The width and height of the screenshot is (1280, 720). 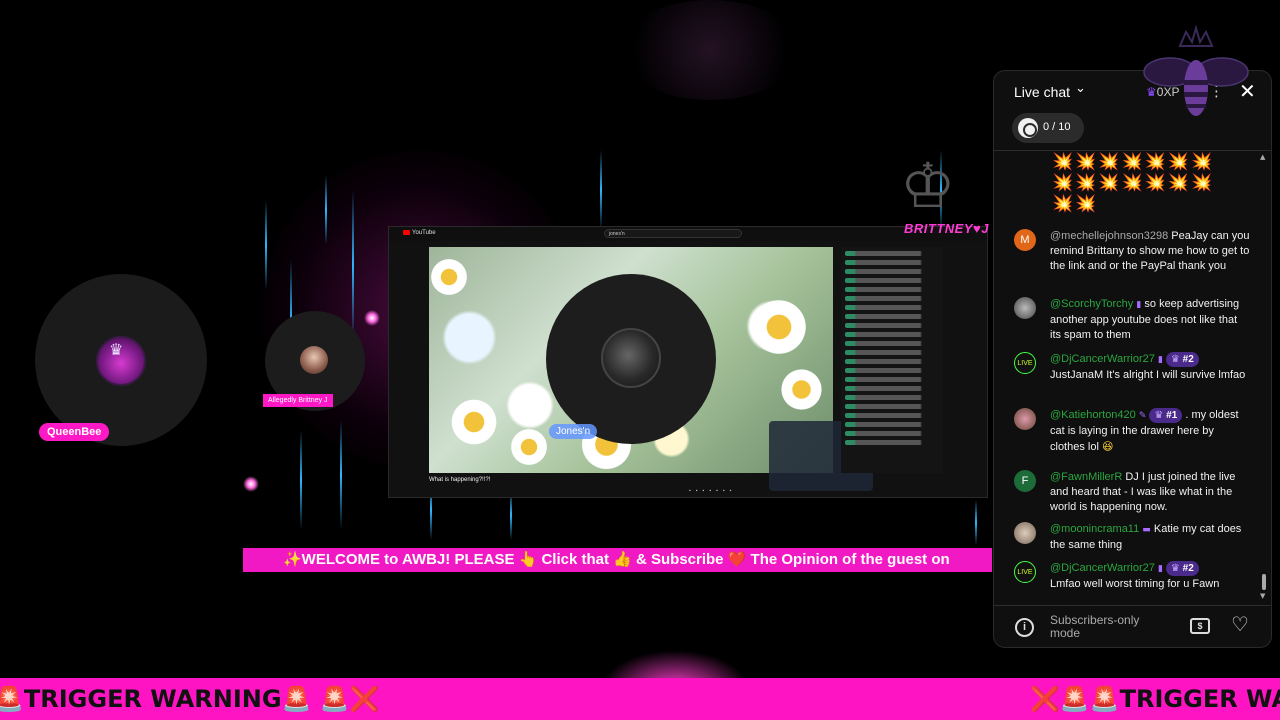 What do you see at coordinates (121, 361) in the screenshot?
I see `host-avatar: ♛` at bounding box center [121, 361].